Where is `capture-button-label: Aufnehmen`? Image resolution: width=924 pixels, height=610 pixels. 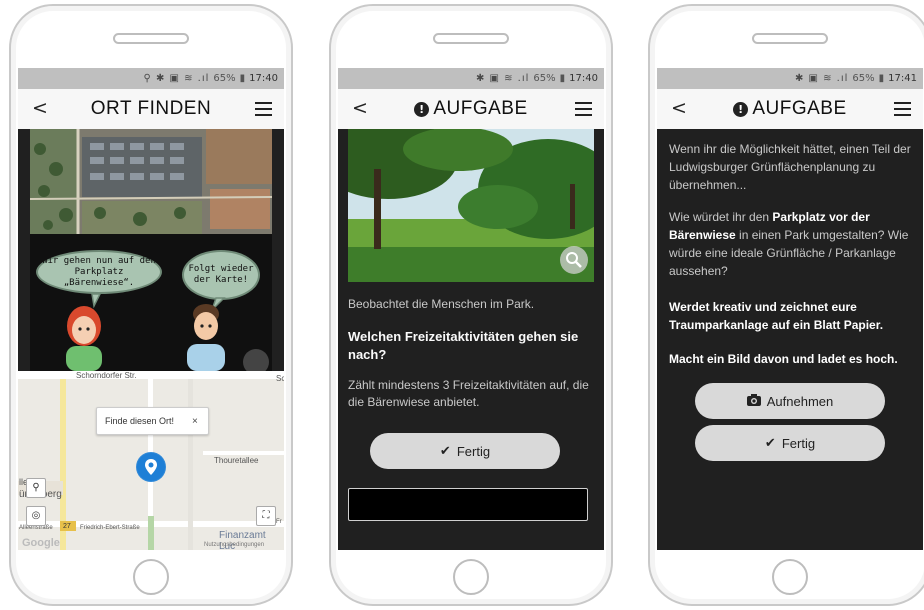
capture-button-label: Aufnehmen is located at coordinates (800, 401).